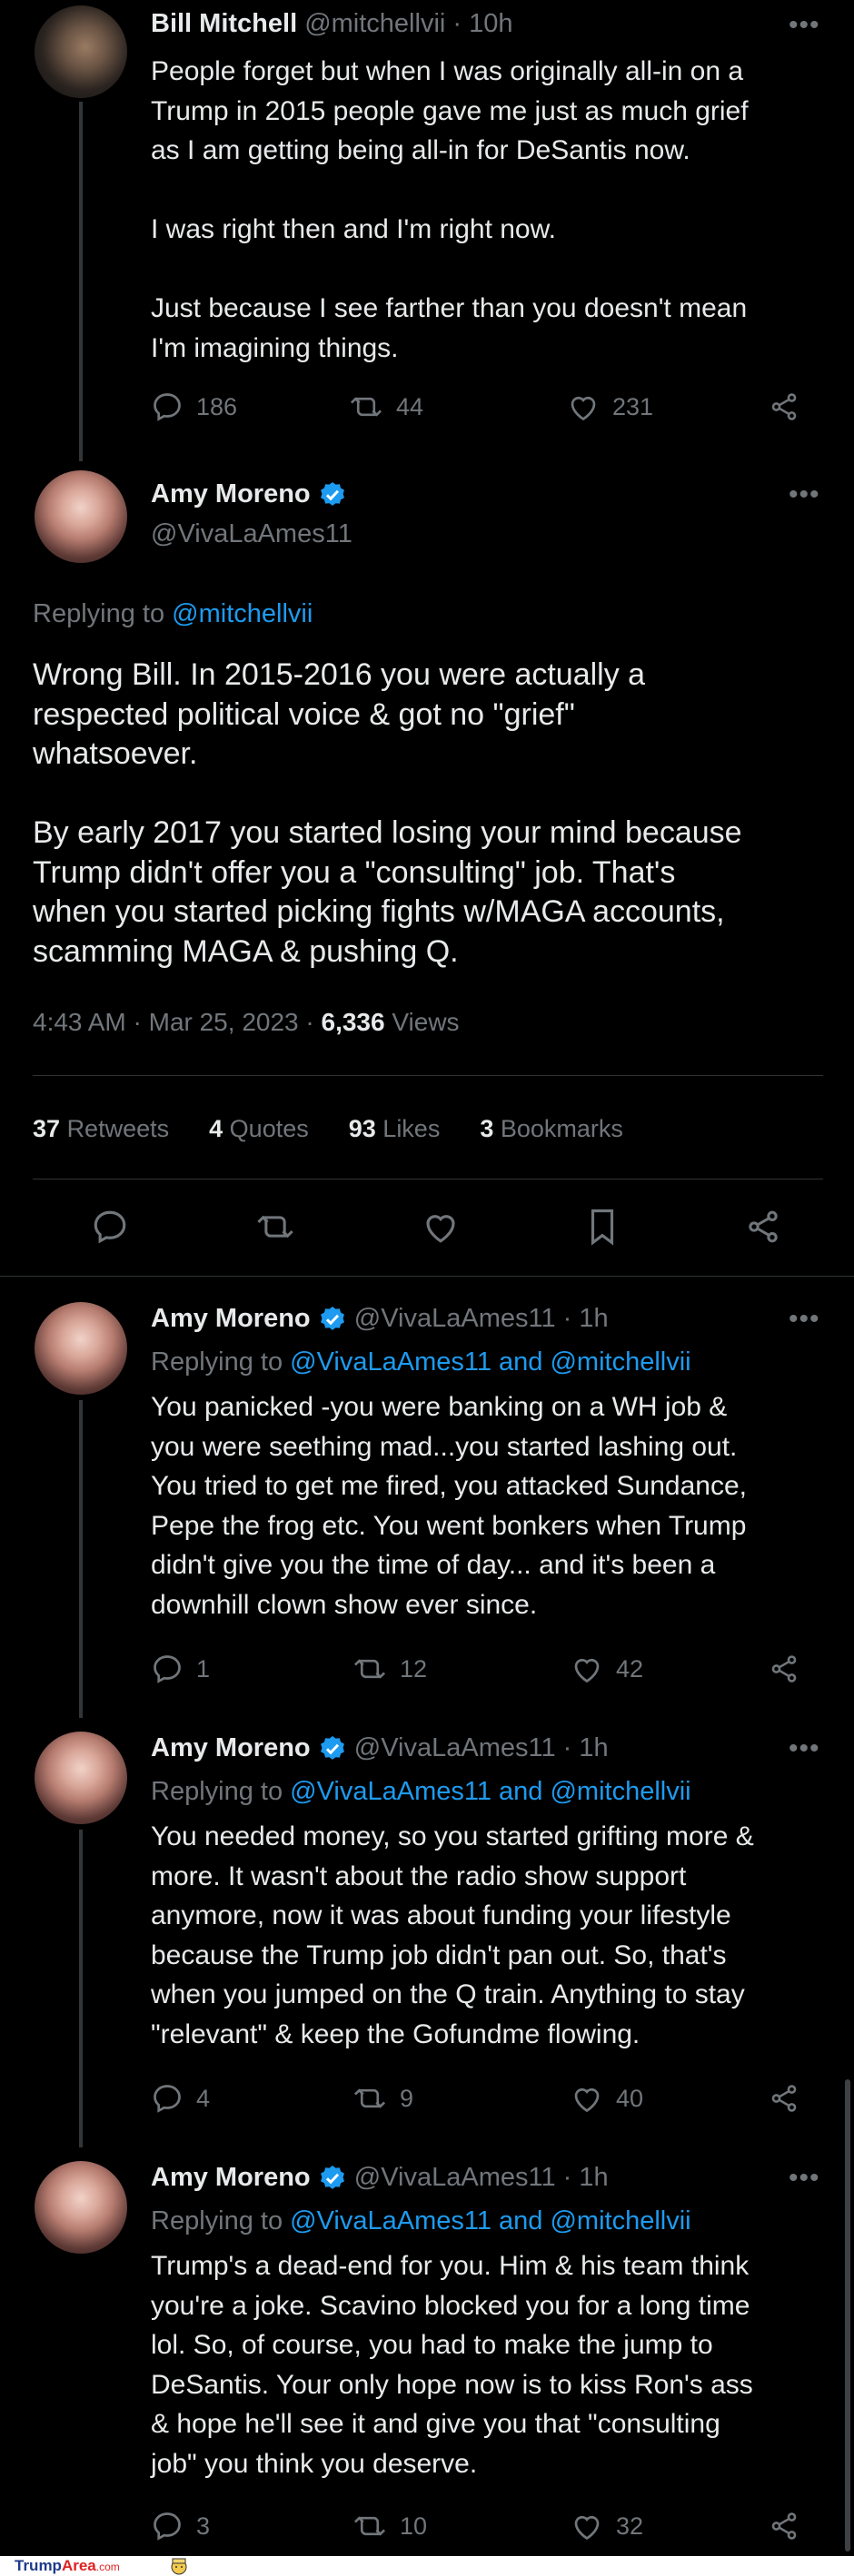 The image size is (854, 2576). I want to click on reply-button: 4, so click(252, 2098).